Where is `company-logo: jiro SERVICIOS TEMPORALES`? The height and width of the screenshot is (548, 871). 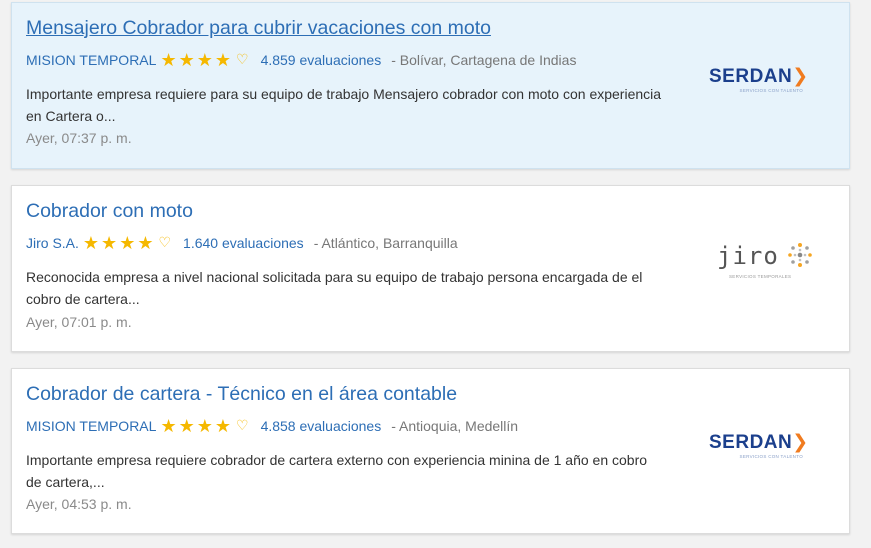
company-logo: jiro SERVICIOS TEMPORALES is located at coordinates (767, 262).